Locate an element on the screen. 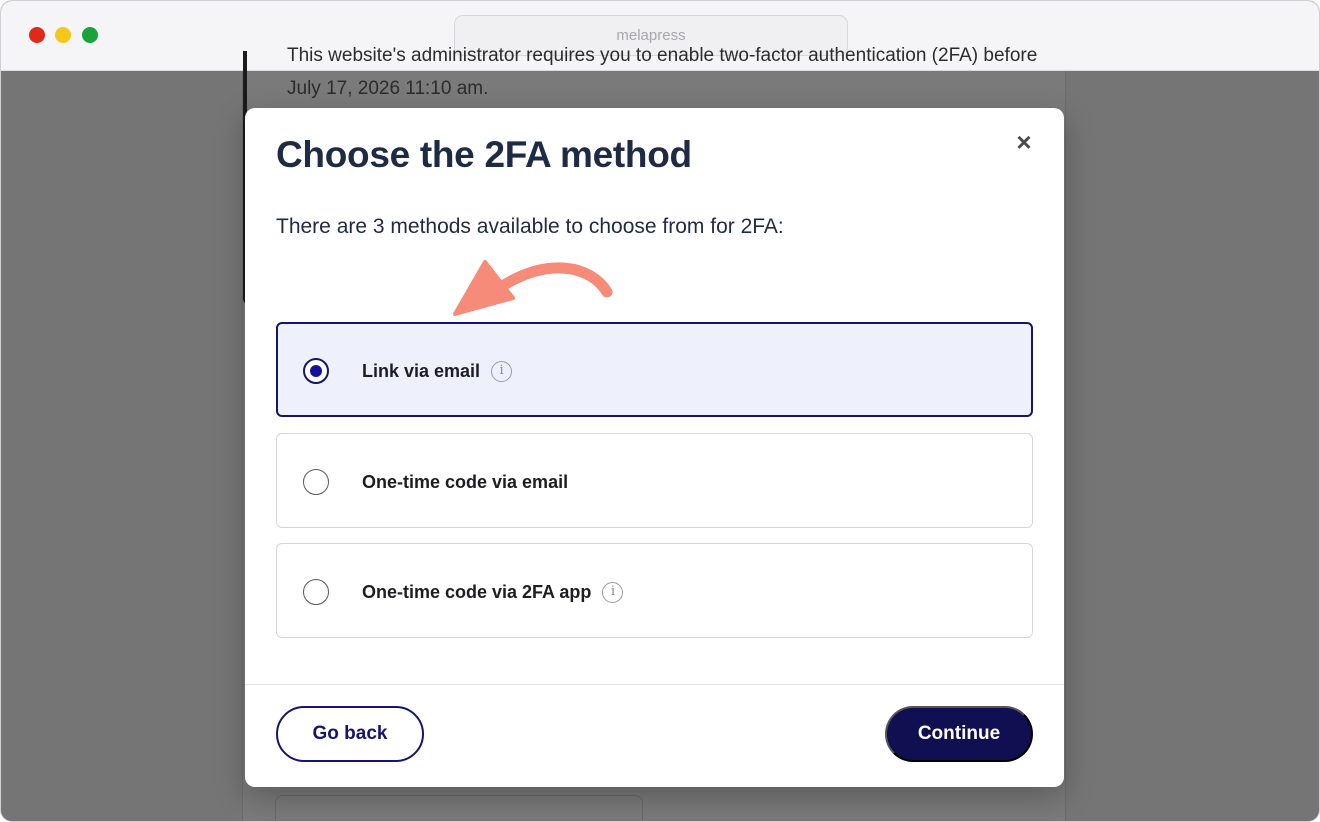  footer-divider is located at coordinates (654, 684).